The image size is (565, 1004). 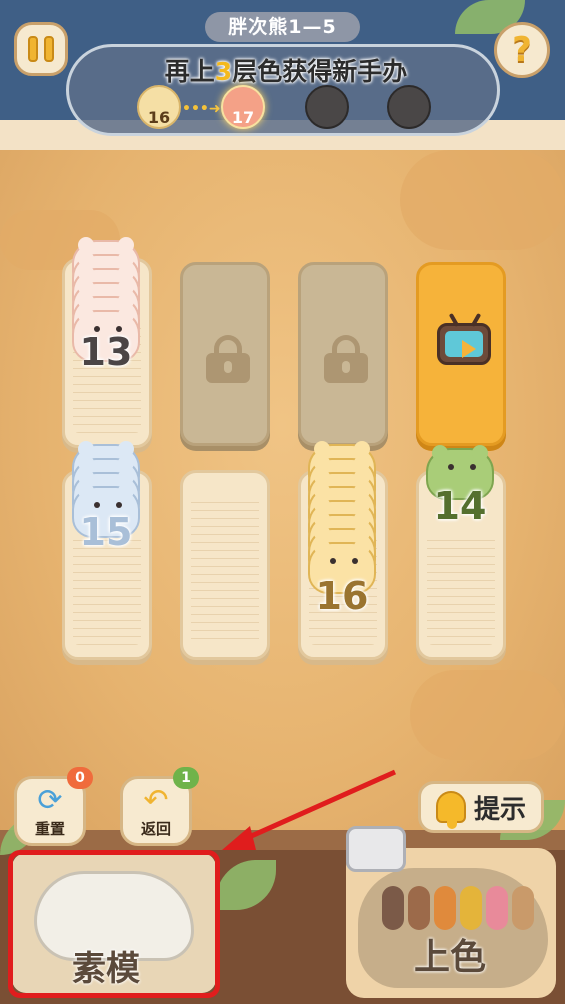 What do you see at coordinates (114, 924) in the screenshot?
I see `highlight-frame` at bounding box center [114, 924].